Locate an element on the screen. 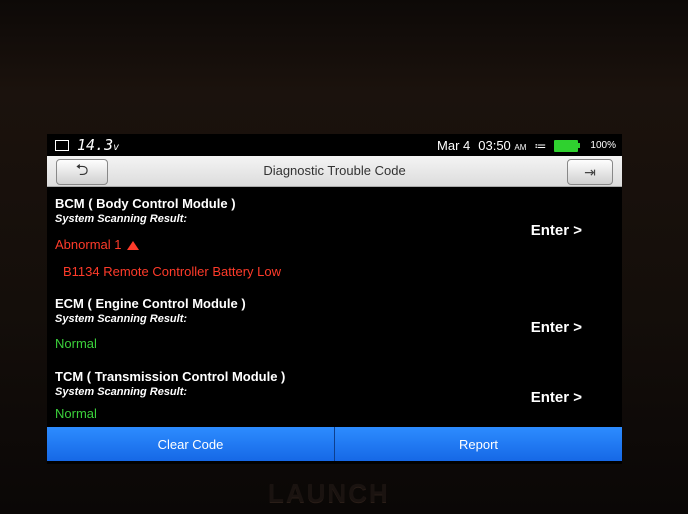 This screenshot has height=514, width=688. status-time-group: 03:50 AM is located at coordinates (502, 145).